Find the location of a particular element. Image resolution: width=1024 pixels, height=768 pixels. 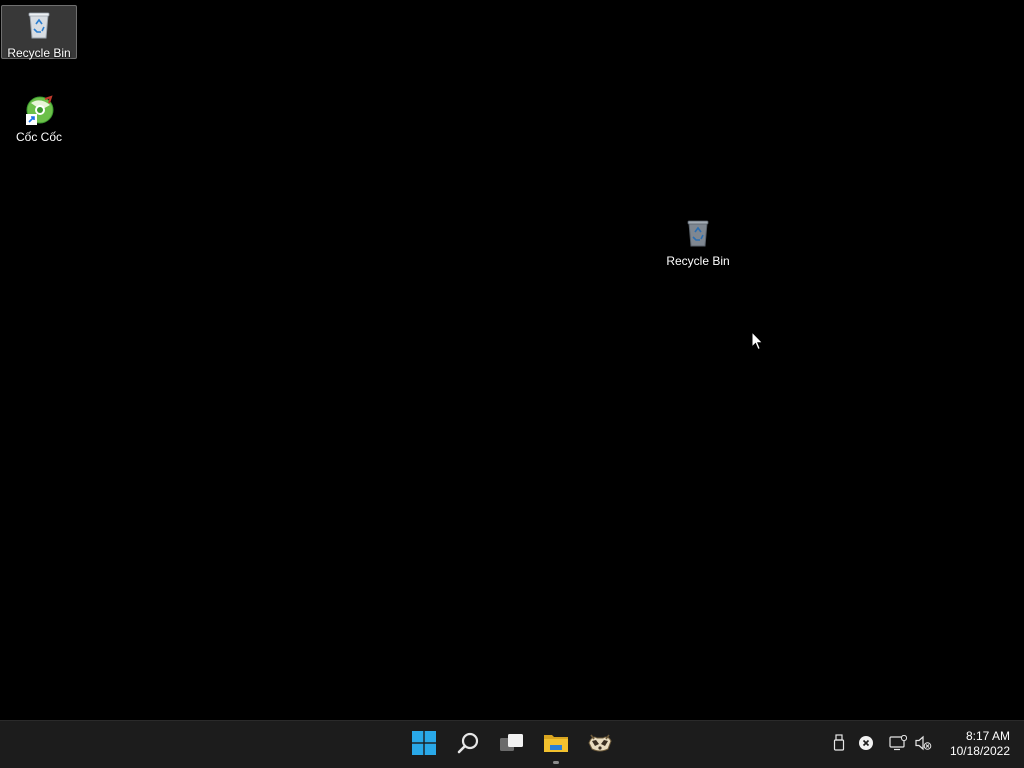

close-circle-icon is located at coordinates (866, 745).